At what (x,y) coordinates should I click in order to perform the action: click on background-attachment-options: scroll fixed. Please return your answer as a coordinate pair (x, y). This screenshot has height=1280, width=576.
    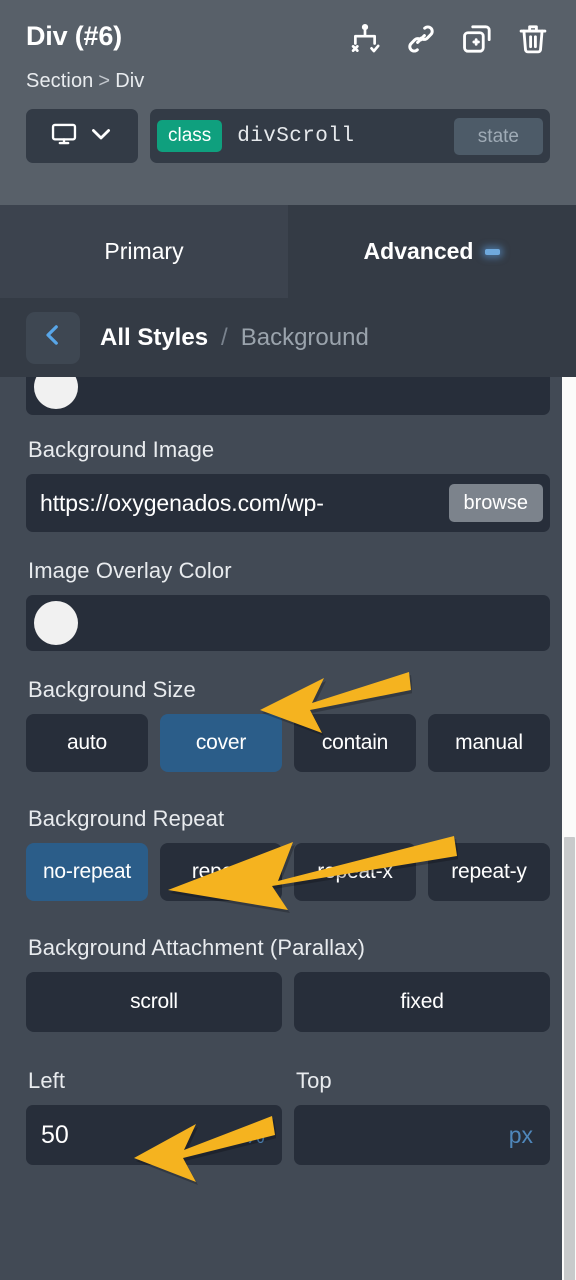
    Looking at the image, I should click on (288, 1002).